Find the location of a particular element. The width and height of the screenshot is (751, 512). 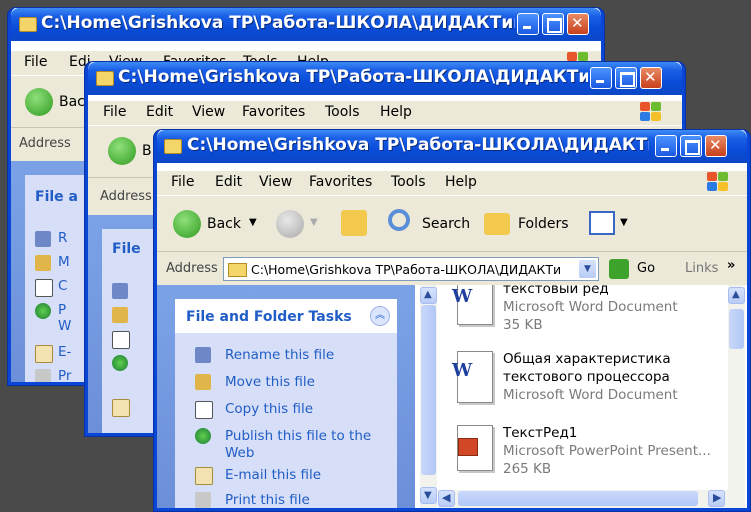

collapse-icon: ︽ is located at coordinates (380, 316).